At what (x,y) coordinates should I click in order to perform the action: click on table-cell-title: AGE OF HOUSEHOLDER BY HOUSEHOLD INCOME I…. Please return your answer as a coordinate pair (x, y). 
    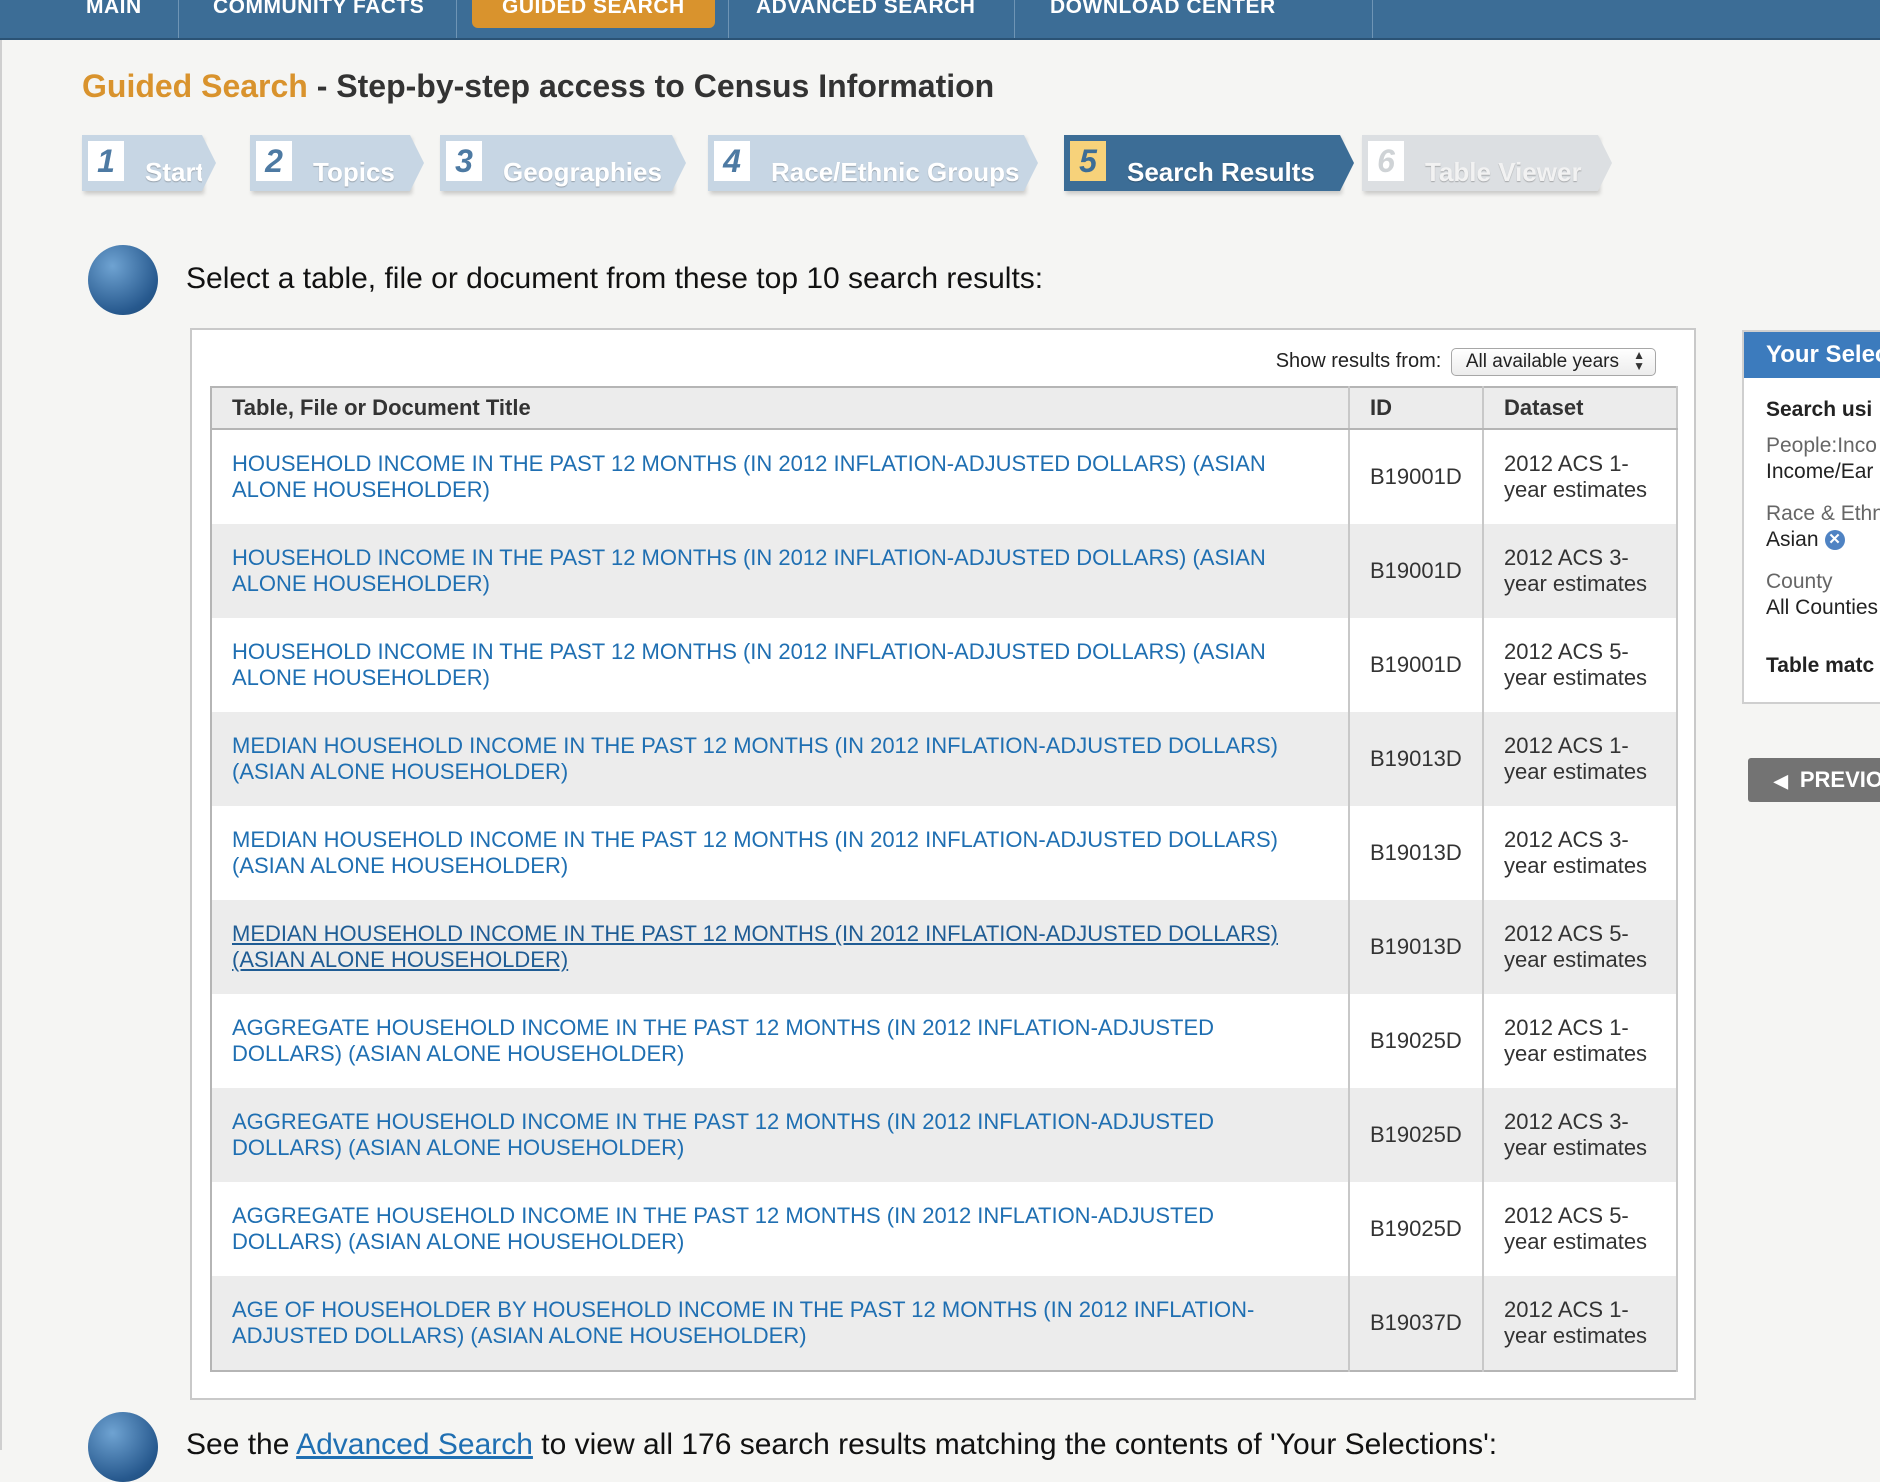
    Looking at the image, I should click on (780, 1323).